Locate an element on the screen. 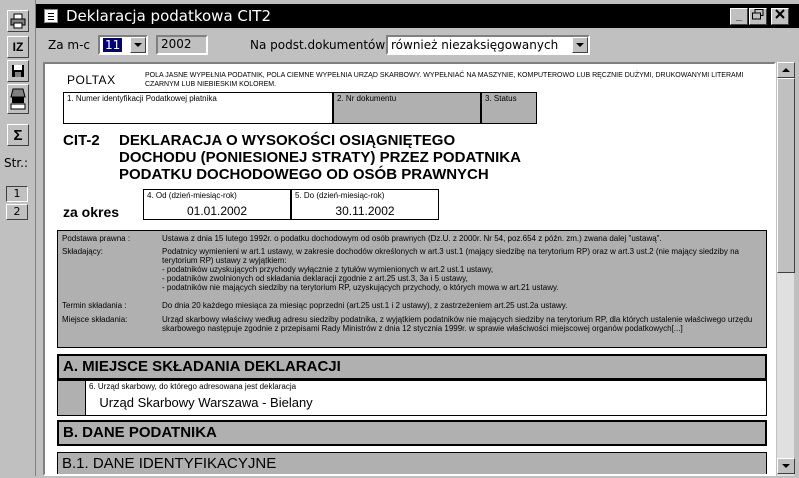 The width and height of the screenshot is (799, 478). field-date-to-value: 30.11.2002 is located at coordinates (365, 211).